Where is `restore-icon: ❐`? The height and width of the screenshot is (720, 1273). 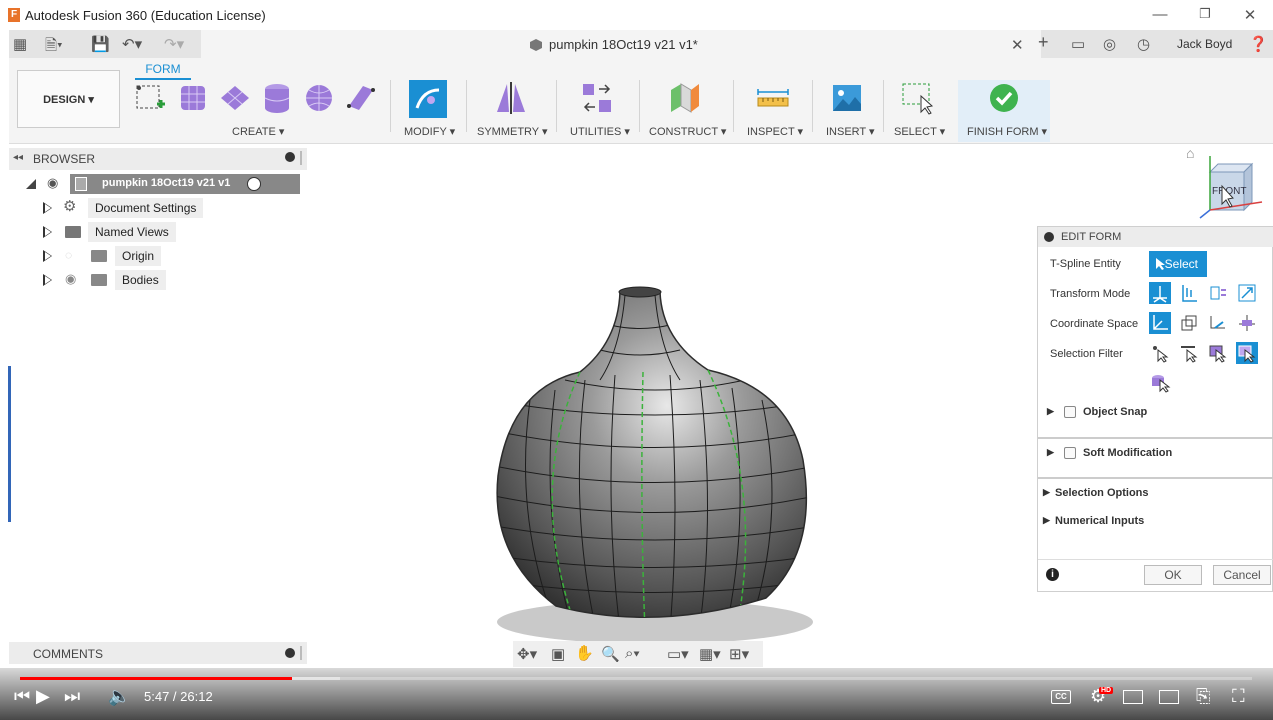
restore-icon: ❐ is located at coordinates (1205, 14).